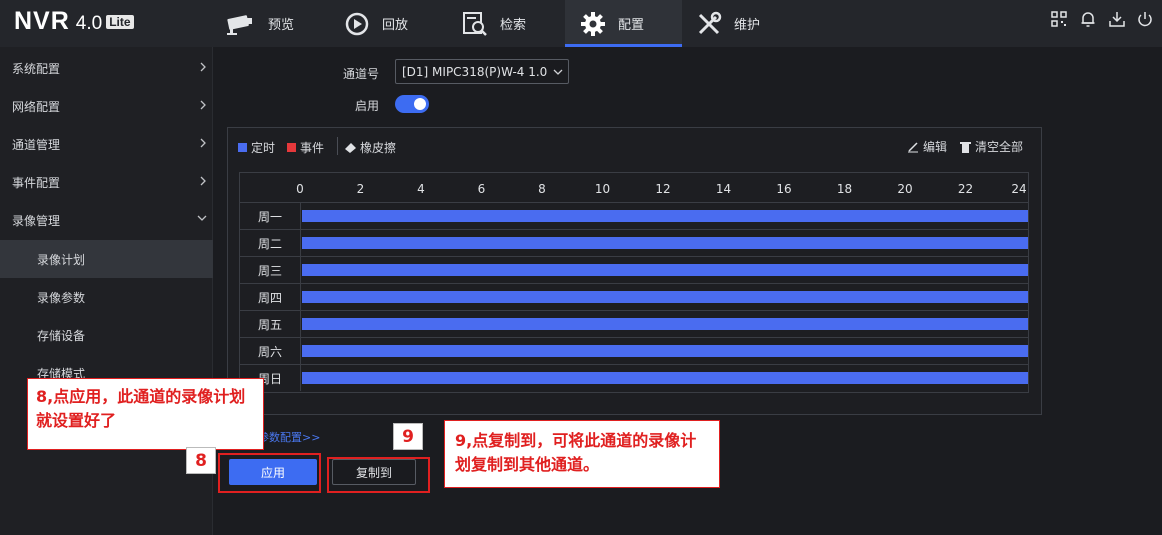  Describe the element at coordinates (844, 189) in the screenshot. I see `hour-label: 18` at that location.